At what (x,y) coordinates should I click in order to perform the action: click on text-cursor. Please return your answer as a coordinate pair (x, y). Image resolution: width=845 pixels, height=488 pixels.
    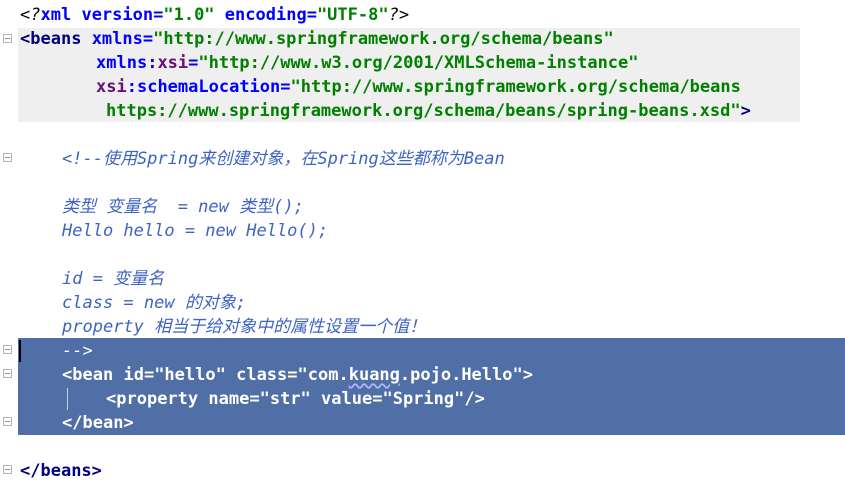
    Looking at the image, I should click on (20, 351).